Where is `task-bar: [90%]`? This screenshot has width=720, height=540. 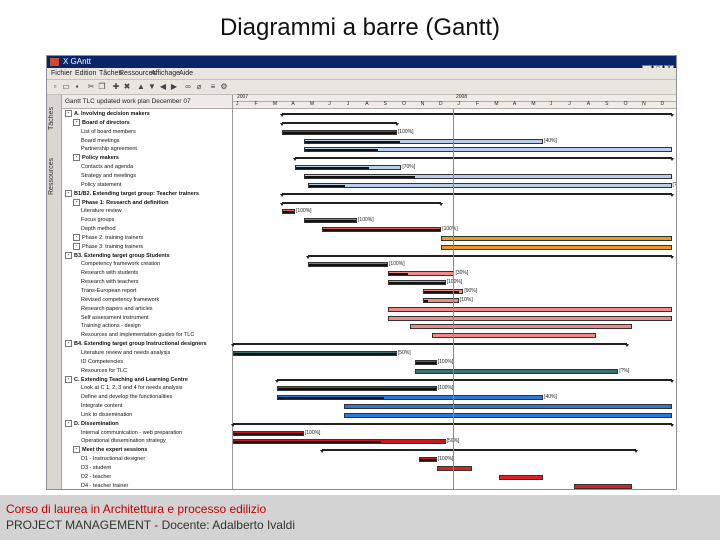
task-bar: [90%] is located at coordinates (450, 291).